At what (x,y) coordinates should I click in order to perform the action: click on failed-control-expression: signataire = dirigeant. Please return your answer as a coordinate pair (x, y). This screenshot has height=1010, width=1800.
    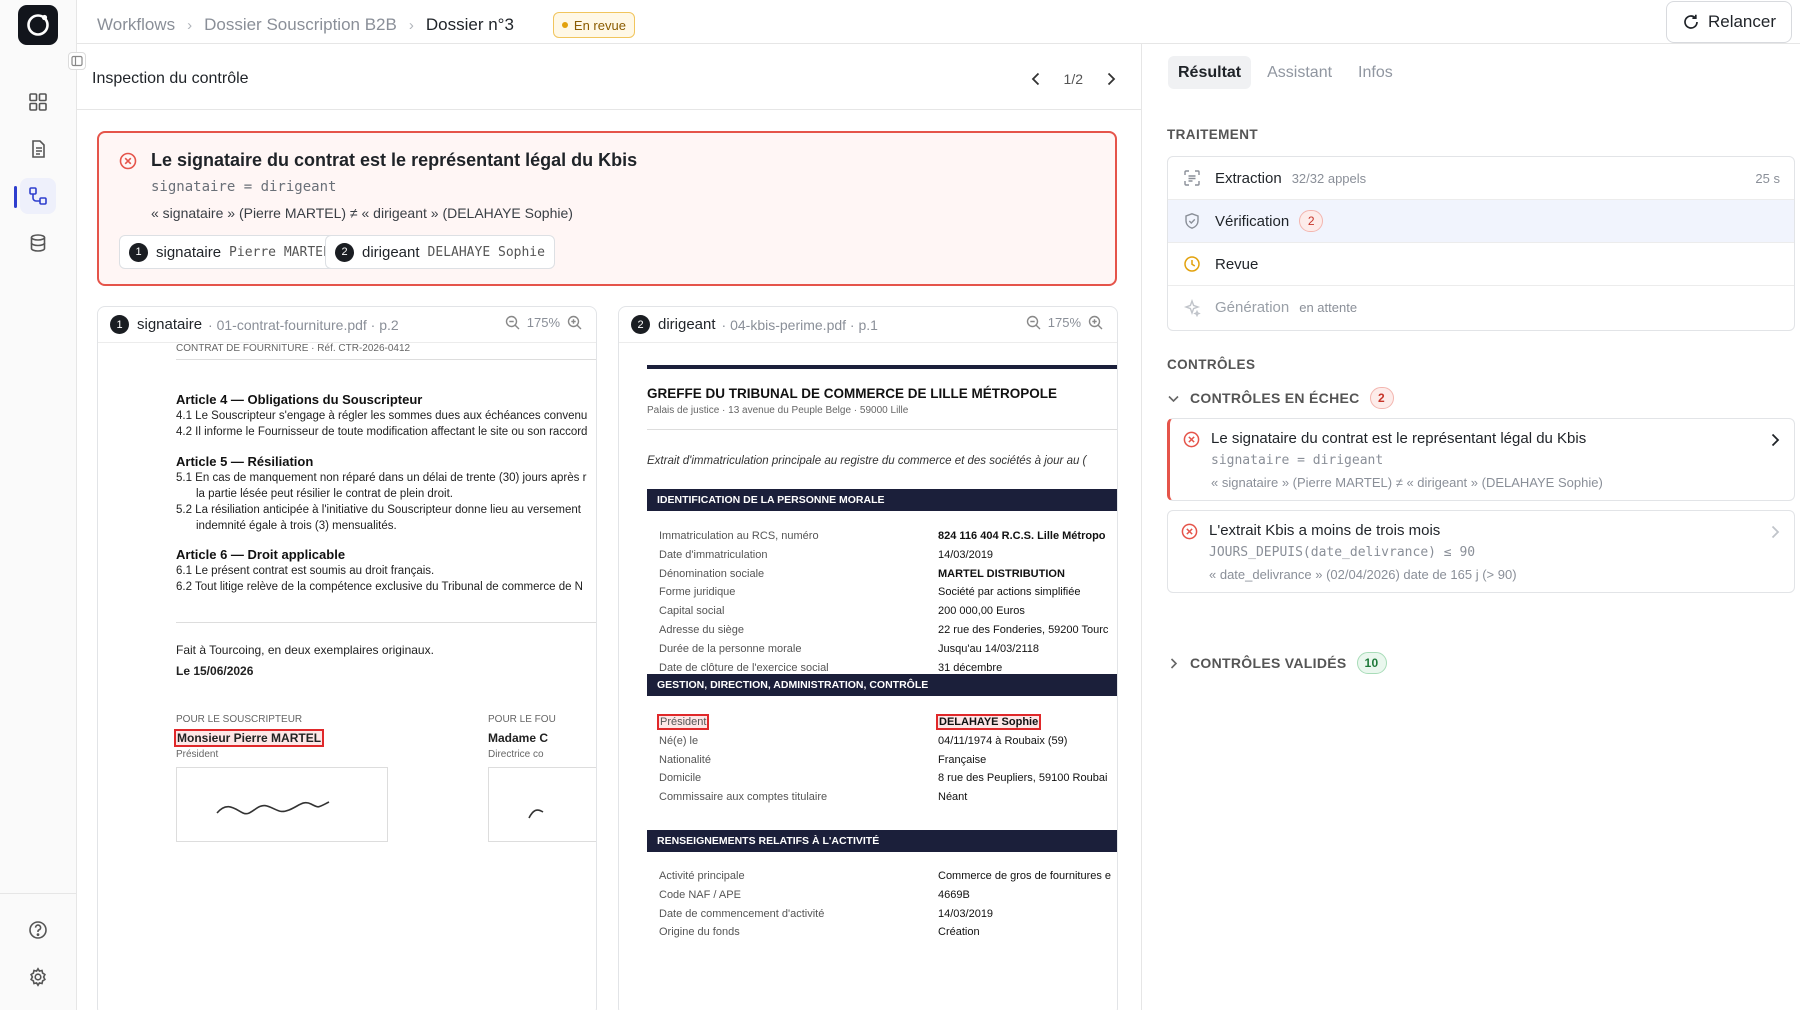
    Looking at the image, I should click on (244, 187).